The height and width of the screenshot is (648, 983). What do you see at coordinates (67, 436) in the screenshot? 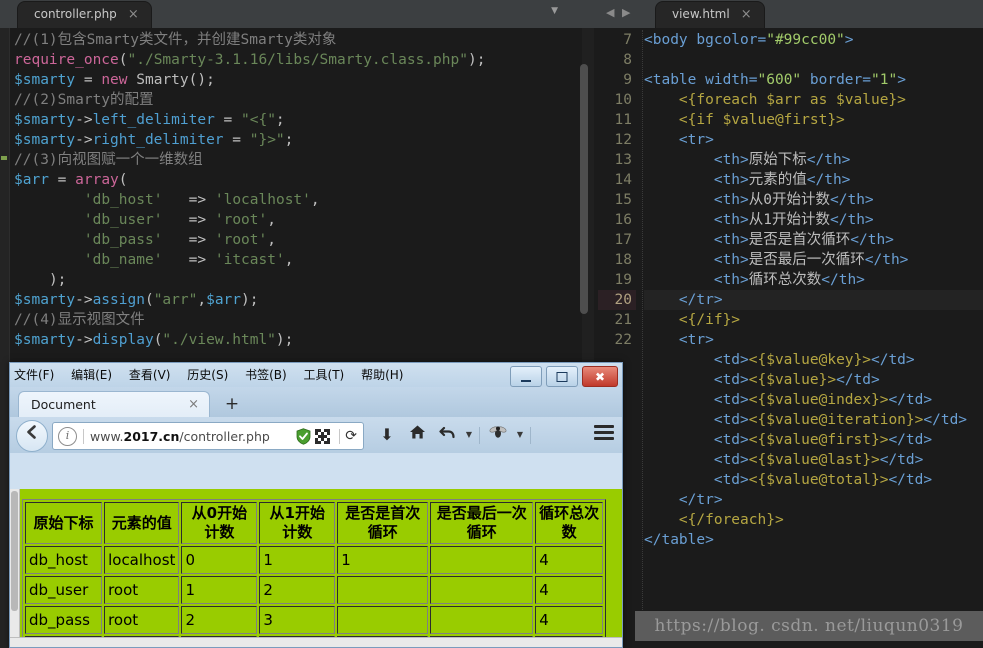
I see `info-icon: i` at bounding box center [67, 436].